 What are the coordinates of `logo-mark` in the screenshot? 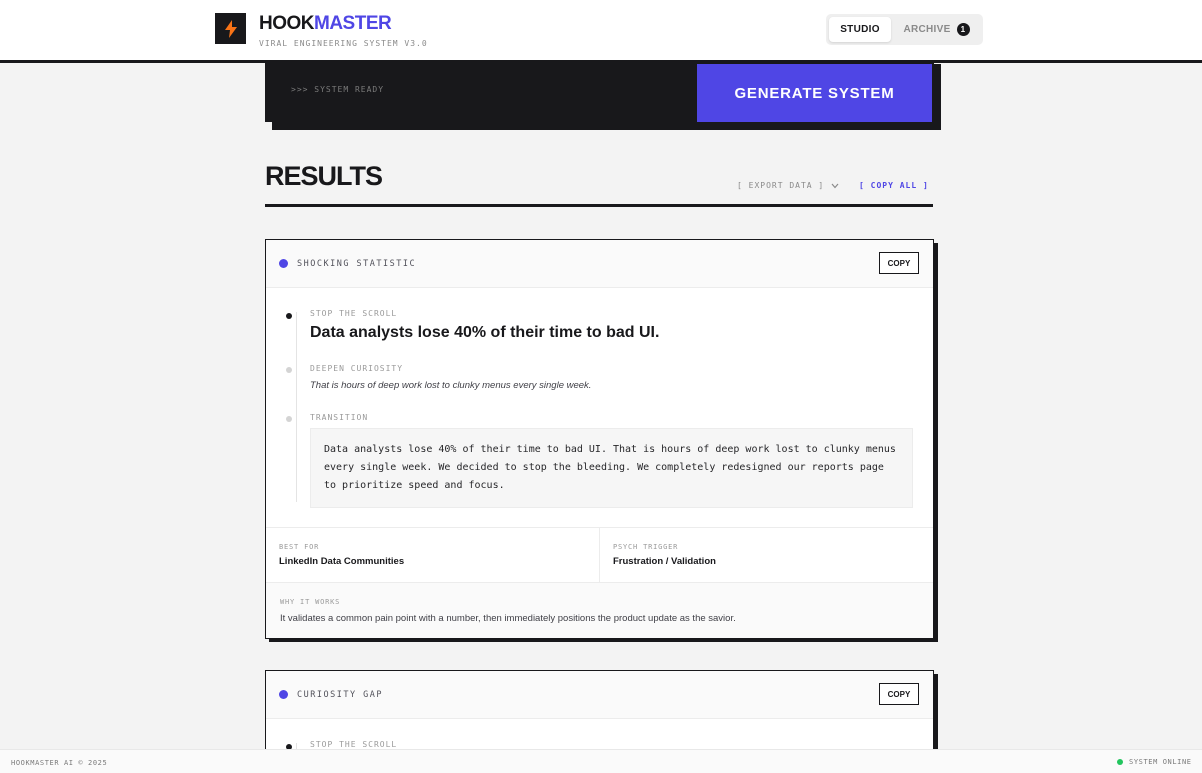 It's located at (230, 28).